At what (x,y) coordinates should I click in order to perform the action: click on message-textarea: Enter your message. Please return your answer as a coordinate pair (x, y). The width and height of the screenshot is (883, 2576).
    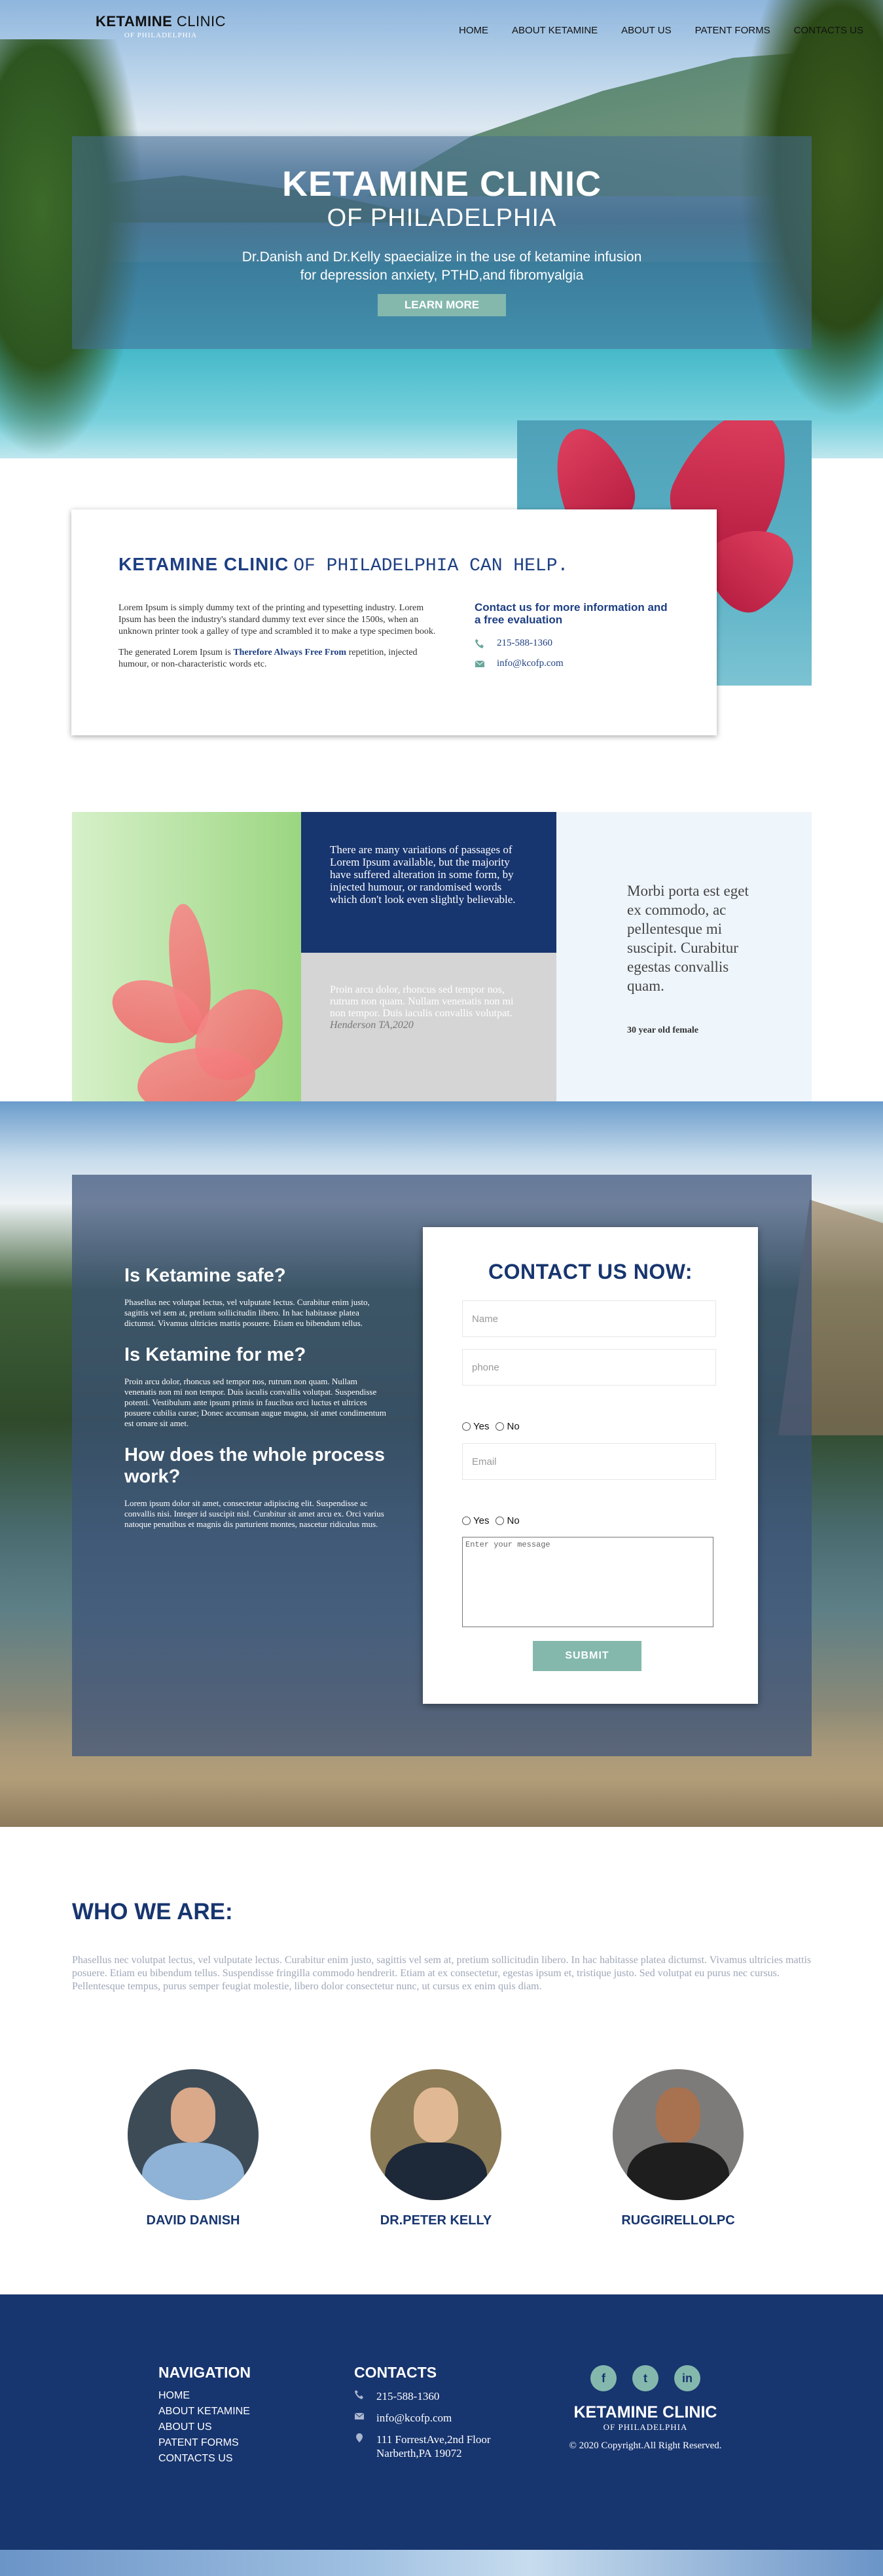
    Looking at the image, I should click on (588, 1582).